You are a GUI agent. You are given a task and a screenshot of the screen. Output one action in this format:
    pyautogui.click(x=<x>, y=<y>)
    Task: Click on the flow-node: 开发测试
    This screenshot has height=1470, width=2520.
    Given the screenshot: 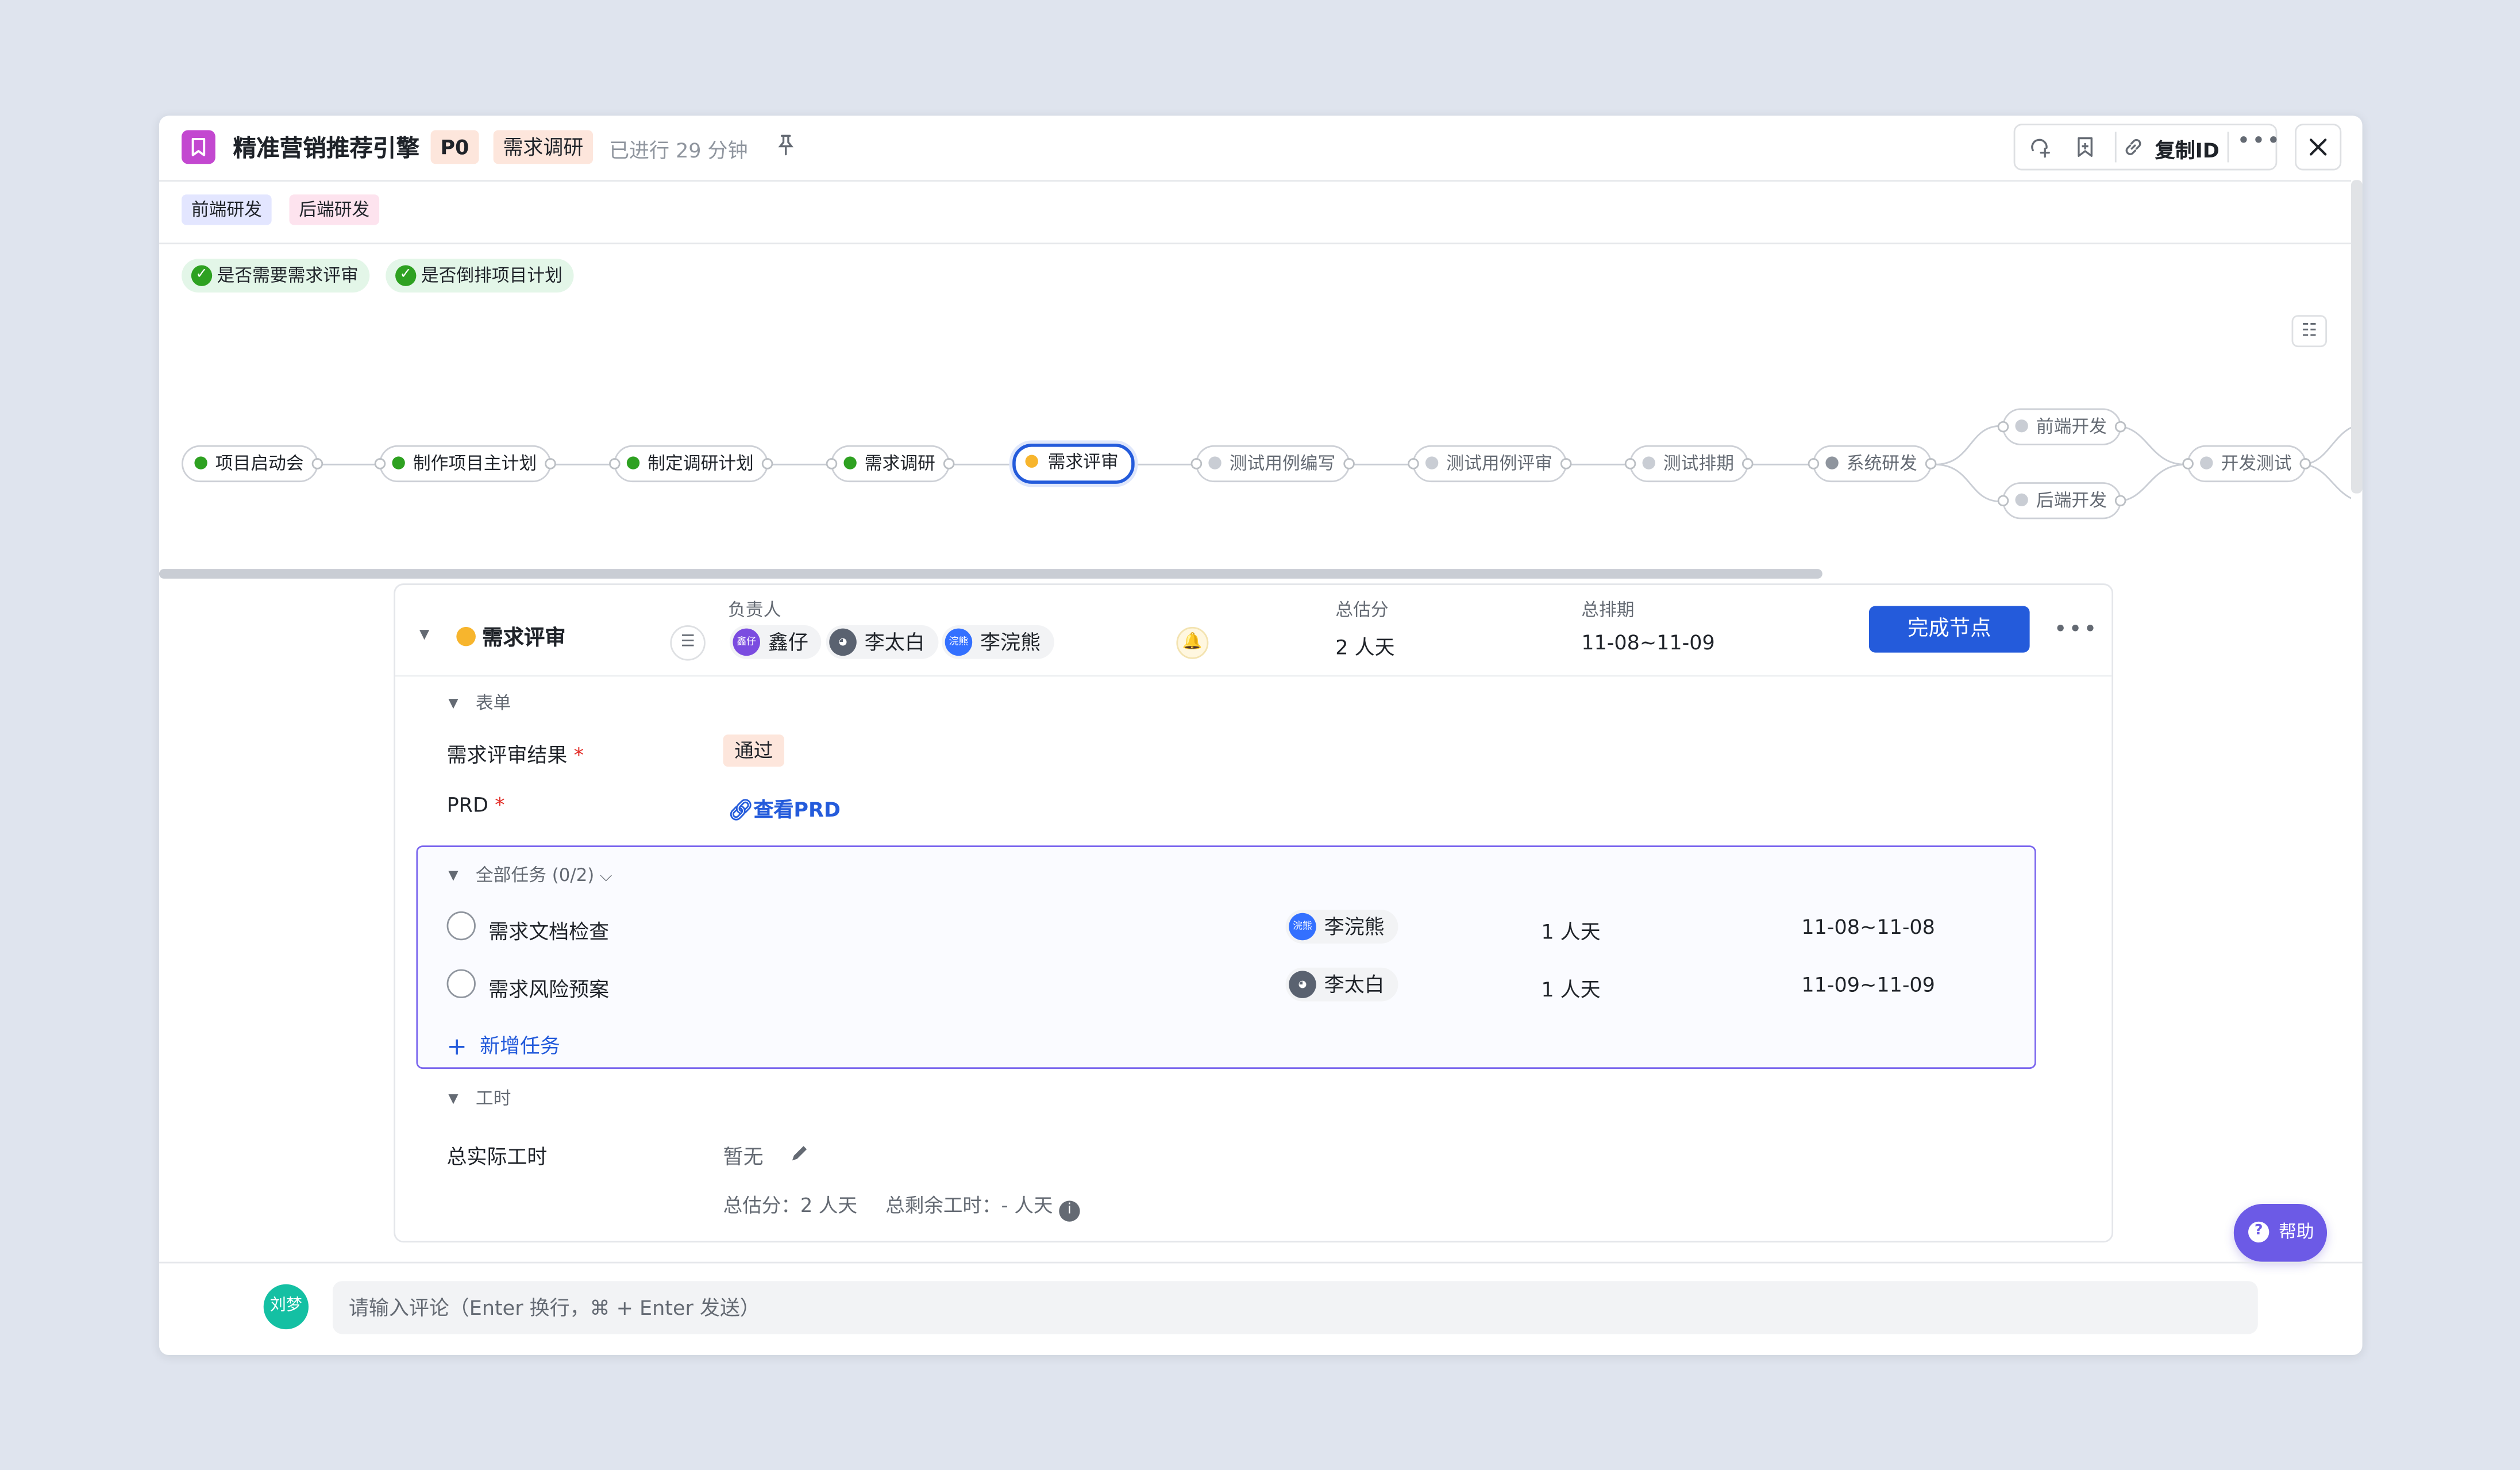 What is the action you would take?
    pyautogui.click(x=2247, y=464)
    